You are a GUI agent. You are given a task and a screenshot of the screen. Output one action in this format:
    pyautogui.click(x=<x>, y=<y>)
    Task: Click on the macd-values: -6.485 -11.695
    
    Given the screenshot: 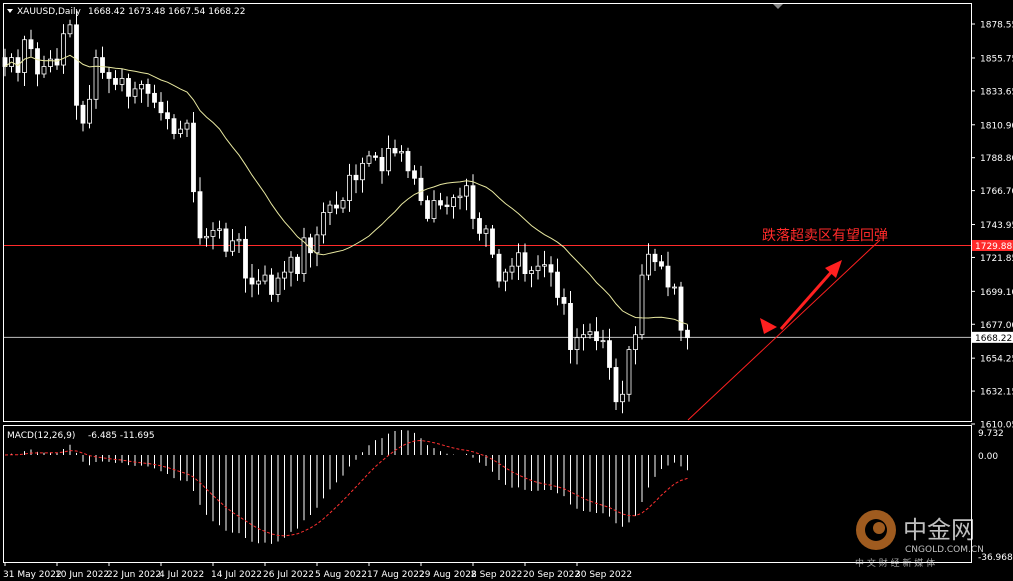 What is the action you would take?
    pyautogui.click(x=121, y=436)
    